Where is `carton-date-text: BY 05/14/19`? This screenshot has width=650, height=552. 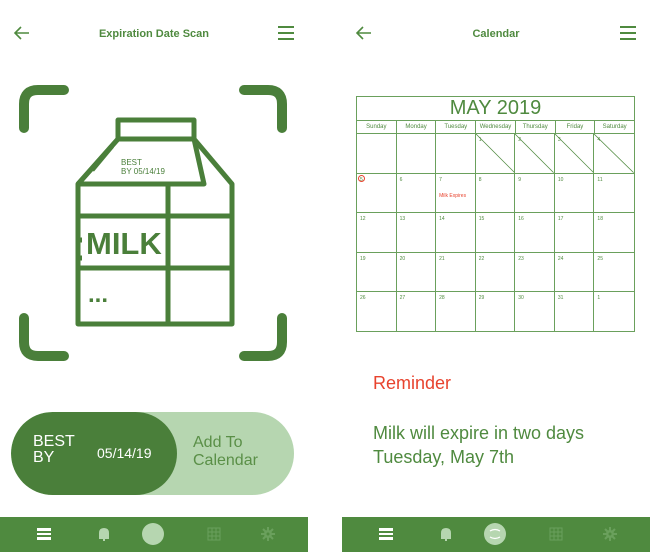
carton-date-text: BY 05/14/19 is located at coordinates (143, 171).